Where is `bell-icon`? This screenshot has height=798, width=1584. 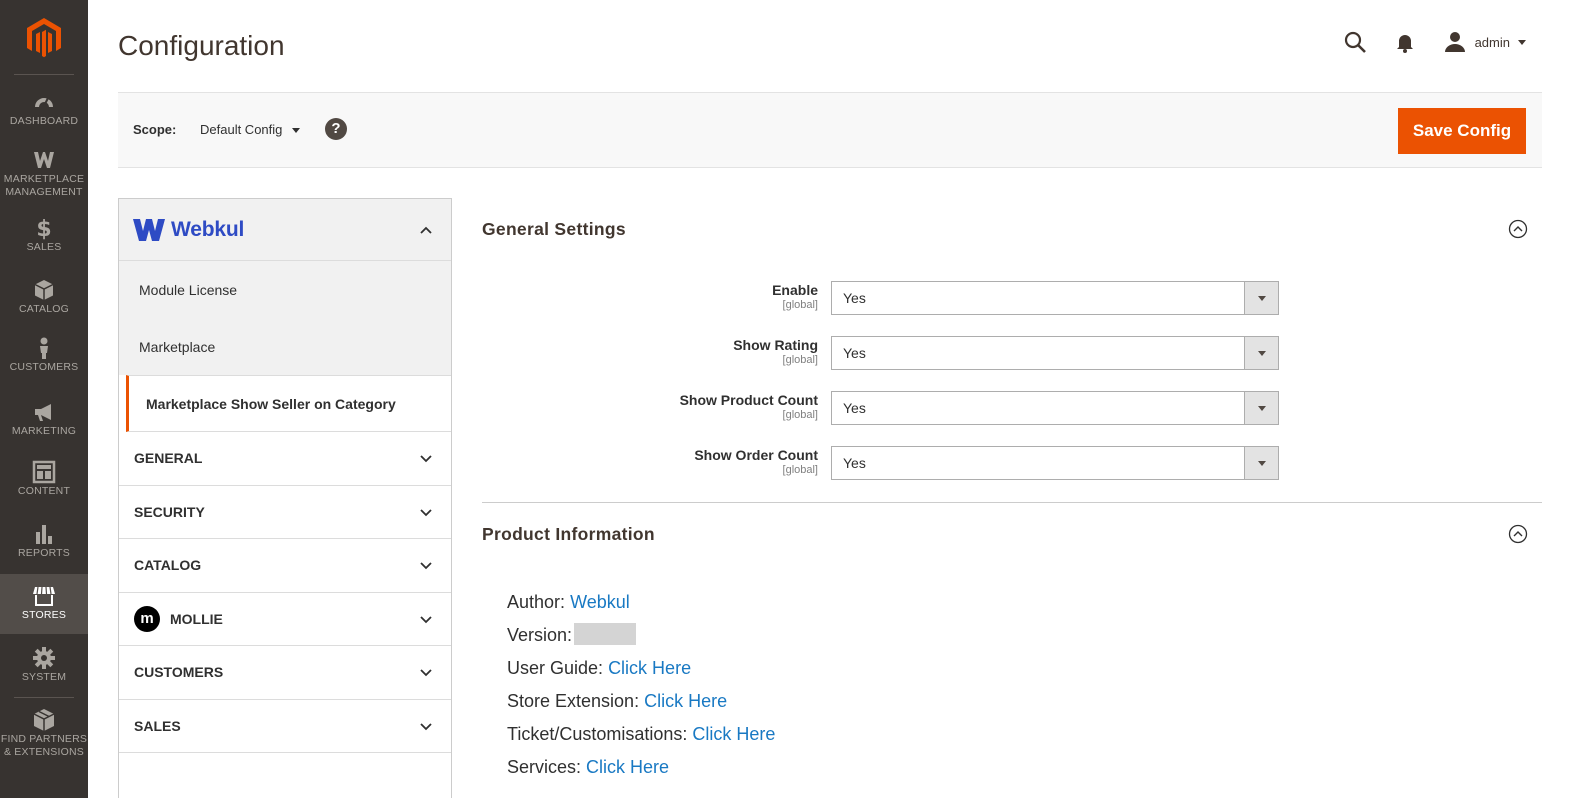 bell-icon is located at coordinates (1405, 42).